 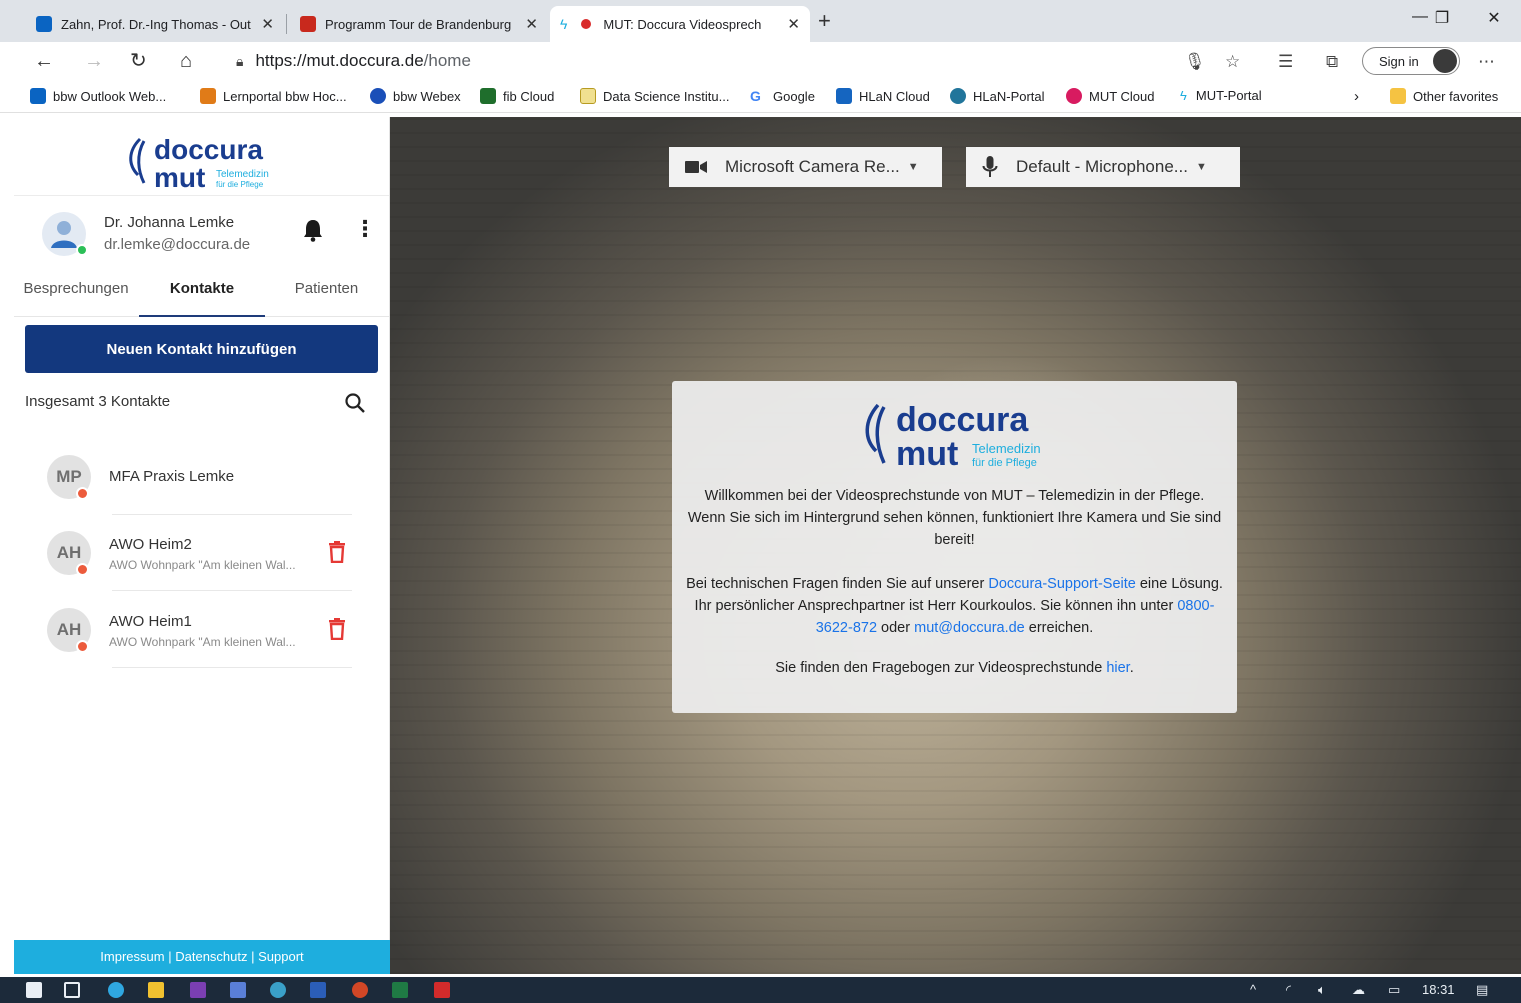 I want to click on powerpoint-icon, so click(x=360, y=990).